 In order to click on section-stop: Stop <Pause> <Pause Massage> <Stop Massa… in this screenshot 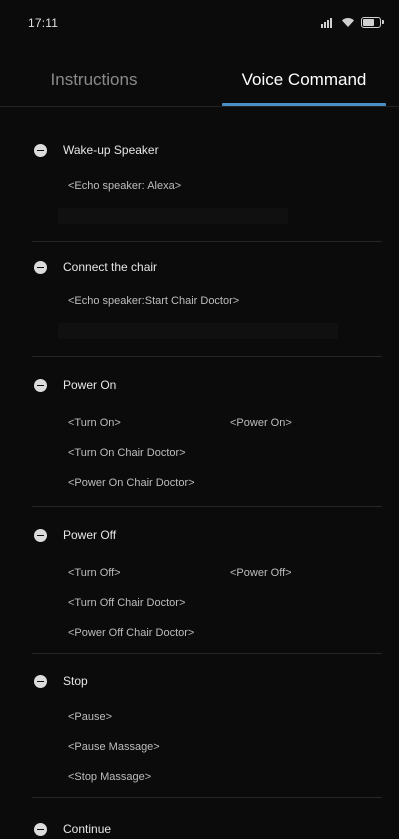, I will do `click(208, 727)`.